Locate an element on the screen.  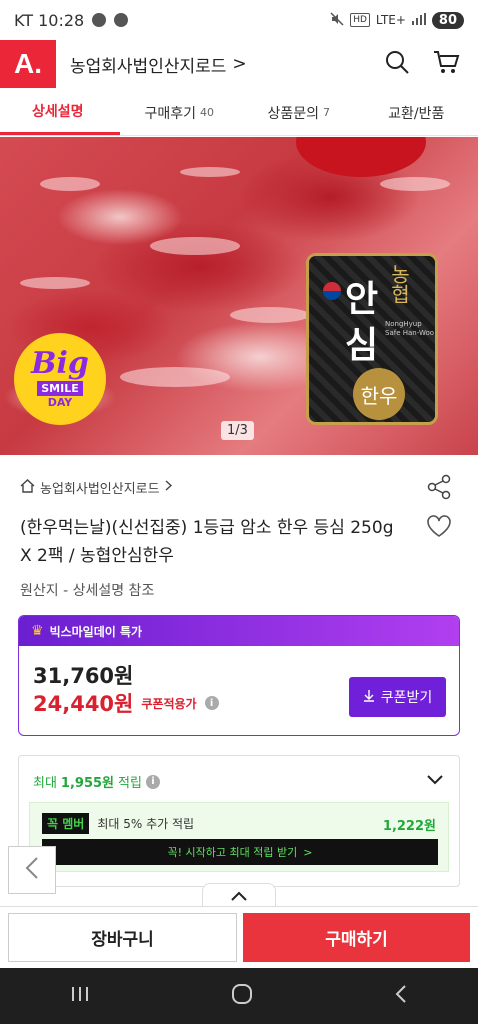
network-label: LTE+ is located at coordinates (390, 20).